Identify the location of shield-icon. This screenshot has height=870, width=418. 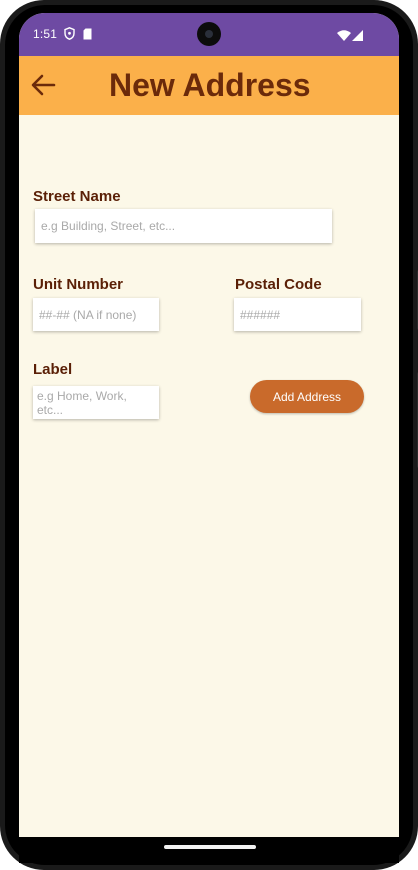
(69, 36).